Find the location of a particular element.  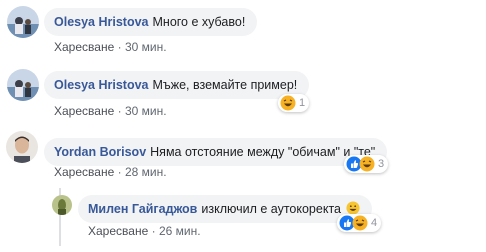

comment-author: Yordan Borisov is located at coordinates (100, 152).